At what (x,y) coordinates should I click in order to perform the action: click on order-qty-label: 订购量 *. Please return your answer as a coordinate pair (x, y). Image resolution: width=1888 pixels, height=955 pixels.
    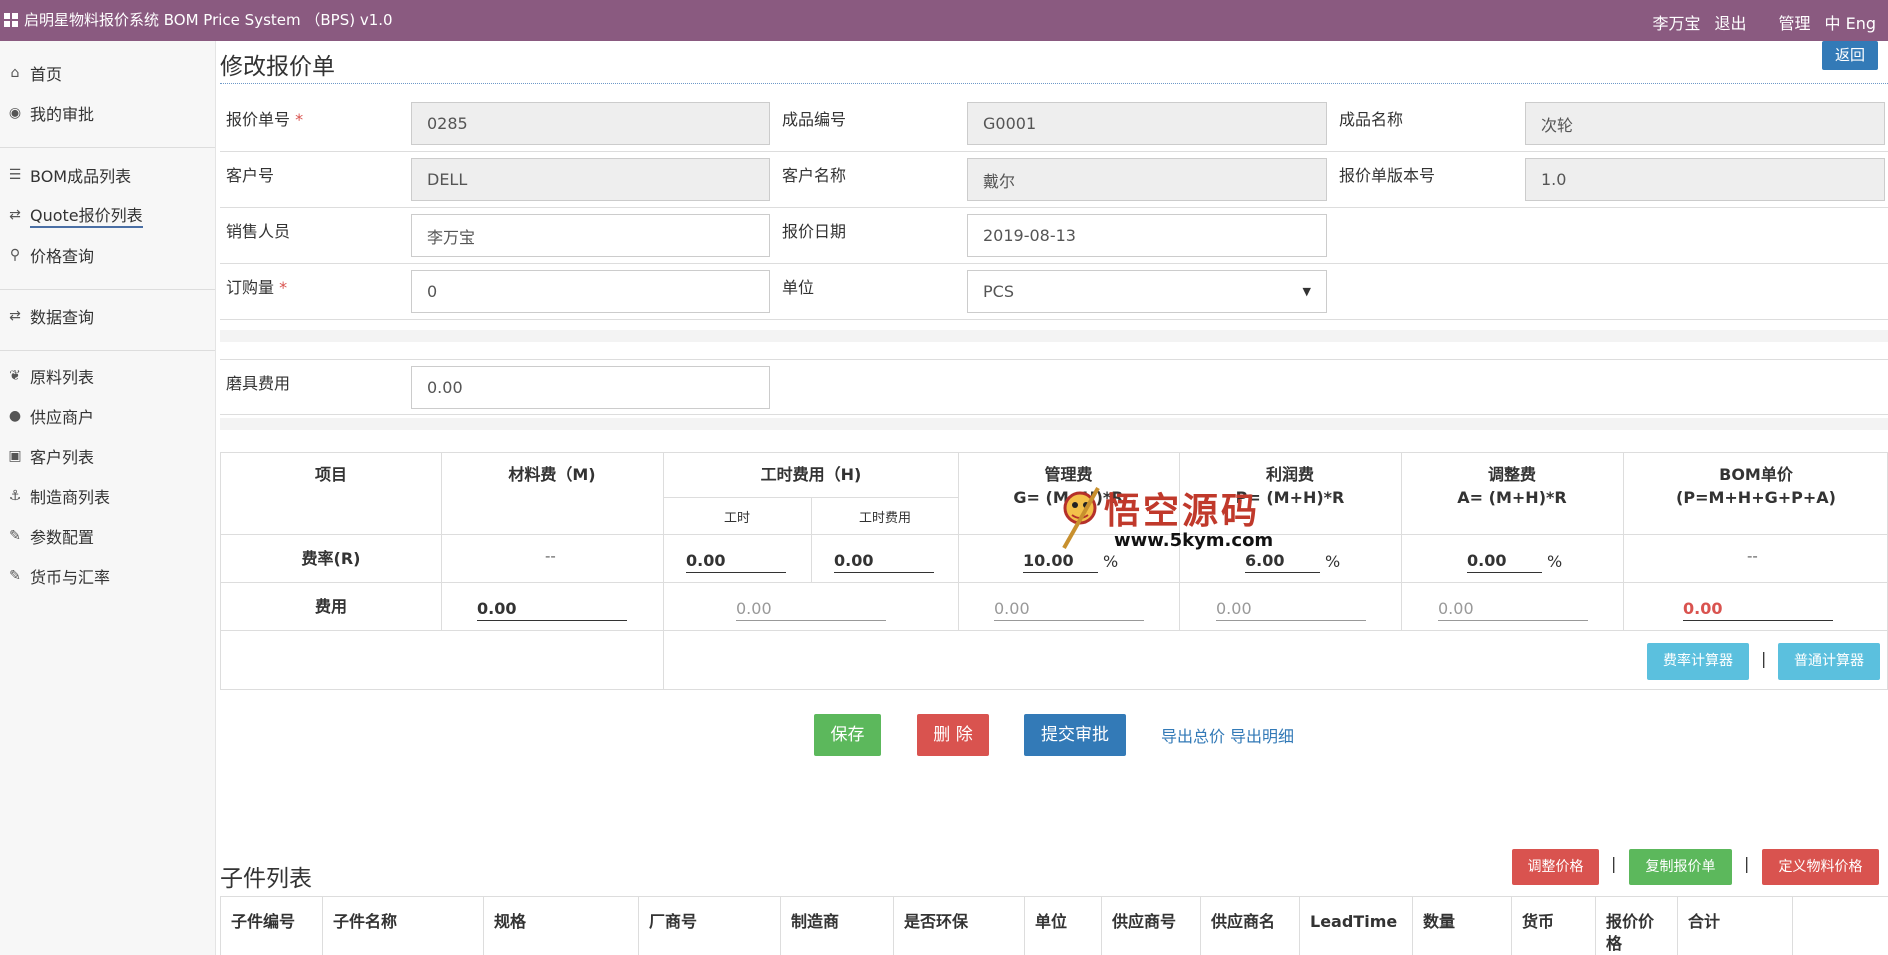
    Looking at the image, I should click on (257, 287).